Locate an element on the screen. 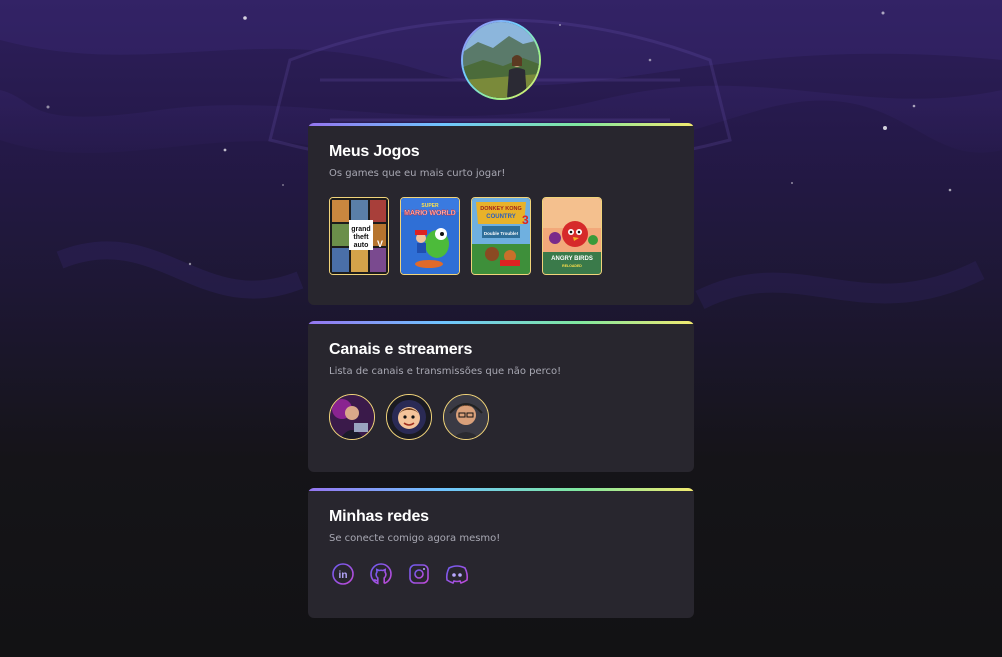 The height and width of the screenshot is (657, 1002). instagram-icon is located at coordinates (419, 574).